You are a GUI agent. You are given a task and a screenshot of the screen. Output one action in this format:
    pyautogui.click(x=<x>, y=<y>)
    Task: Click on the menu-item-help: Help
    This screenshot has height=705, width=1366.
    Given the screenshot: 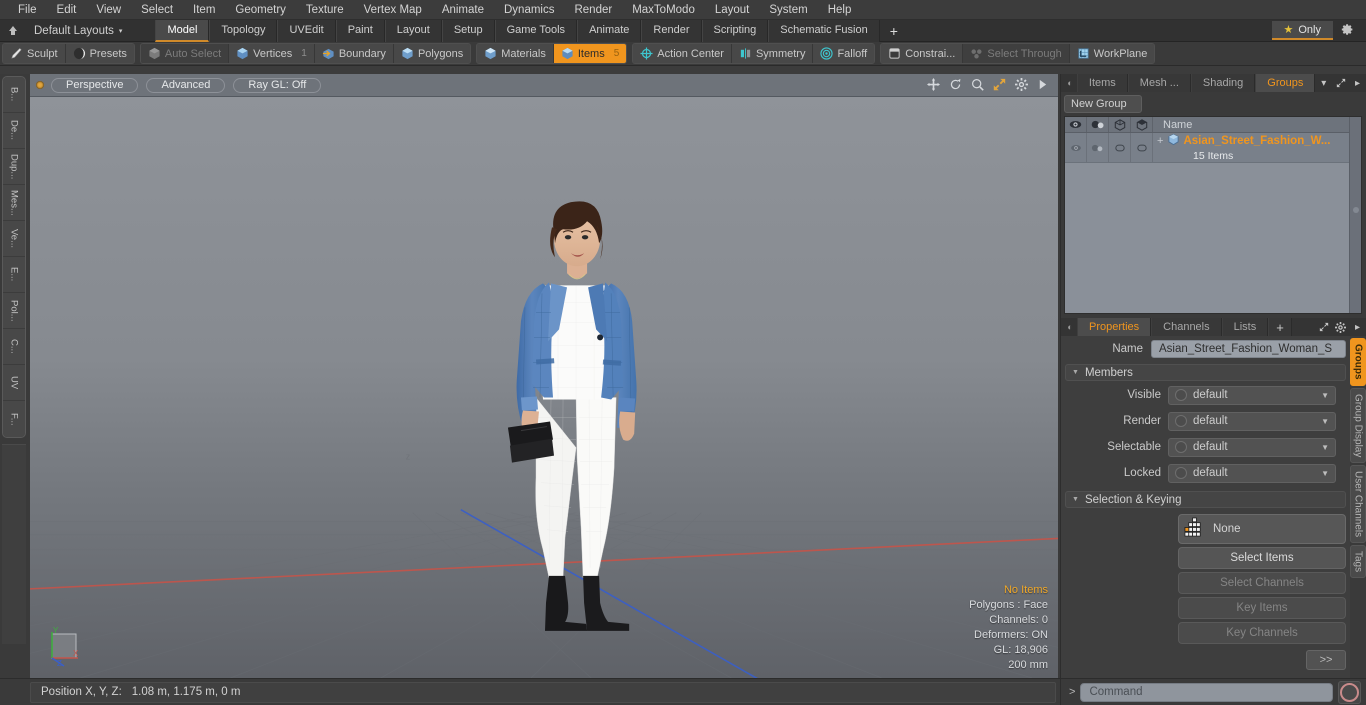 What is the action you would take?
    pyautogui.click(x=840, y=10)
    